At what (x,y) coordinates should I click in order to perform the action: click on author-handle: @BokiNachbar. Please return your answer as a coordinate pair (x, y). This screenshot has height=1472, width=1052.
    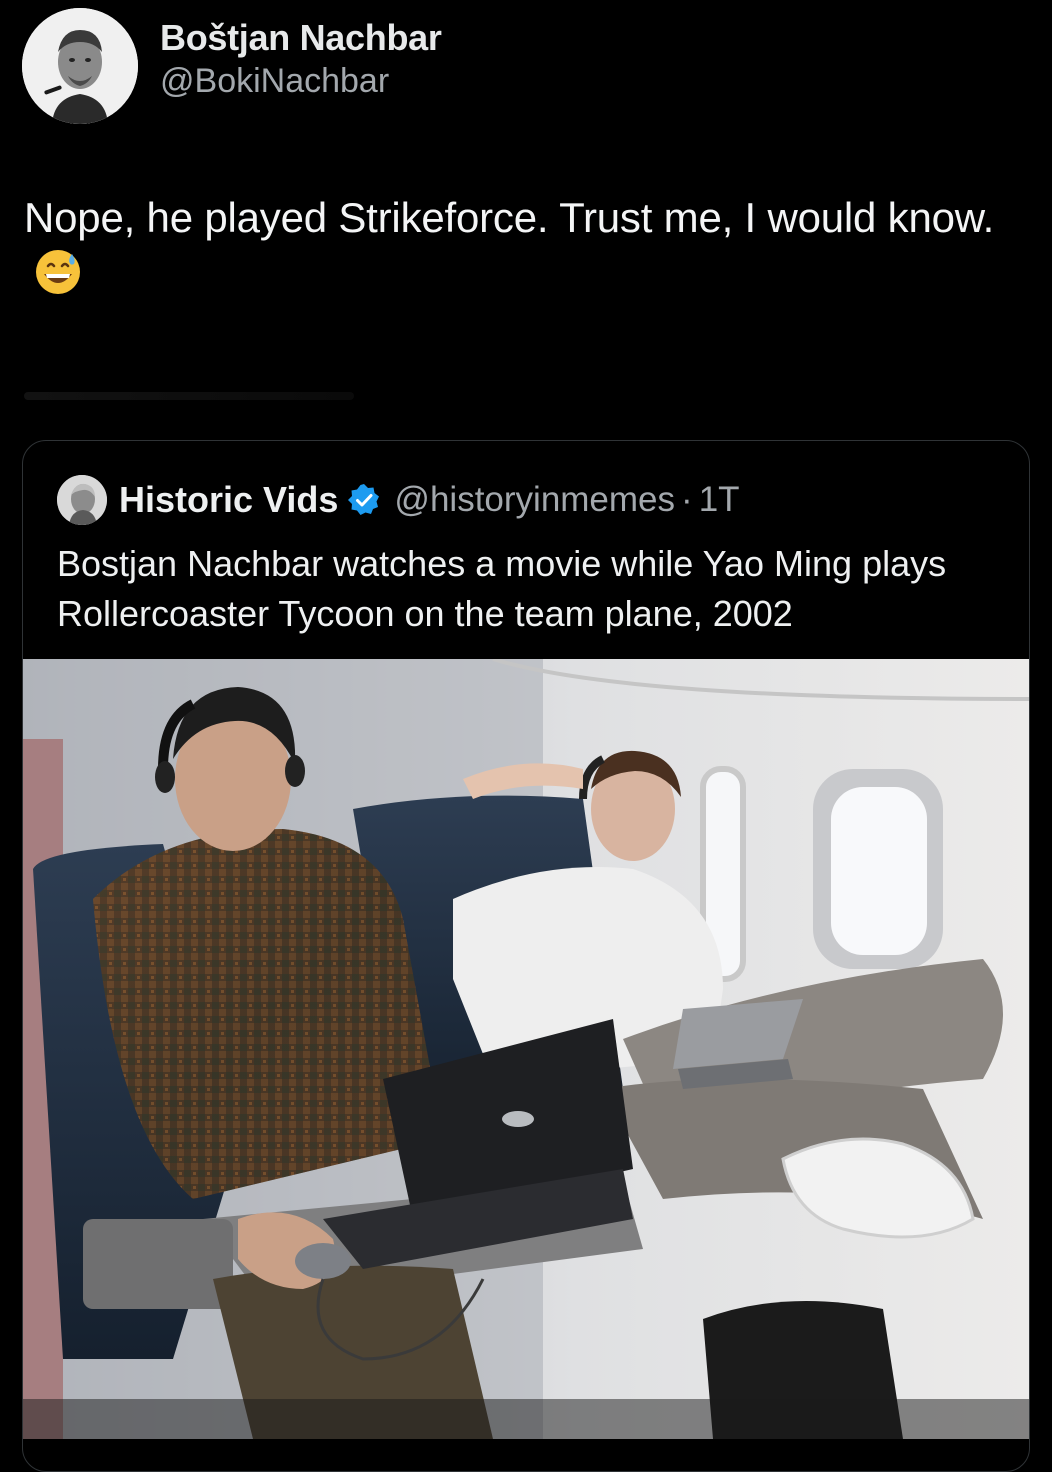
    Looking at the image, I should click on (301, 81).